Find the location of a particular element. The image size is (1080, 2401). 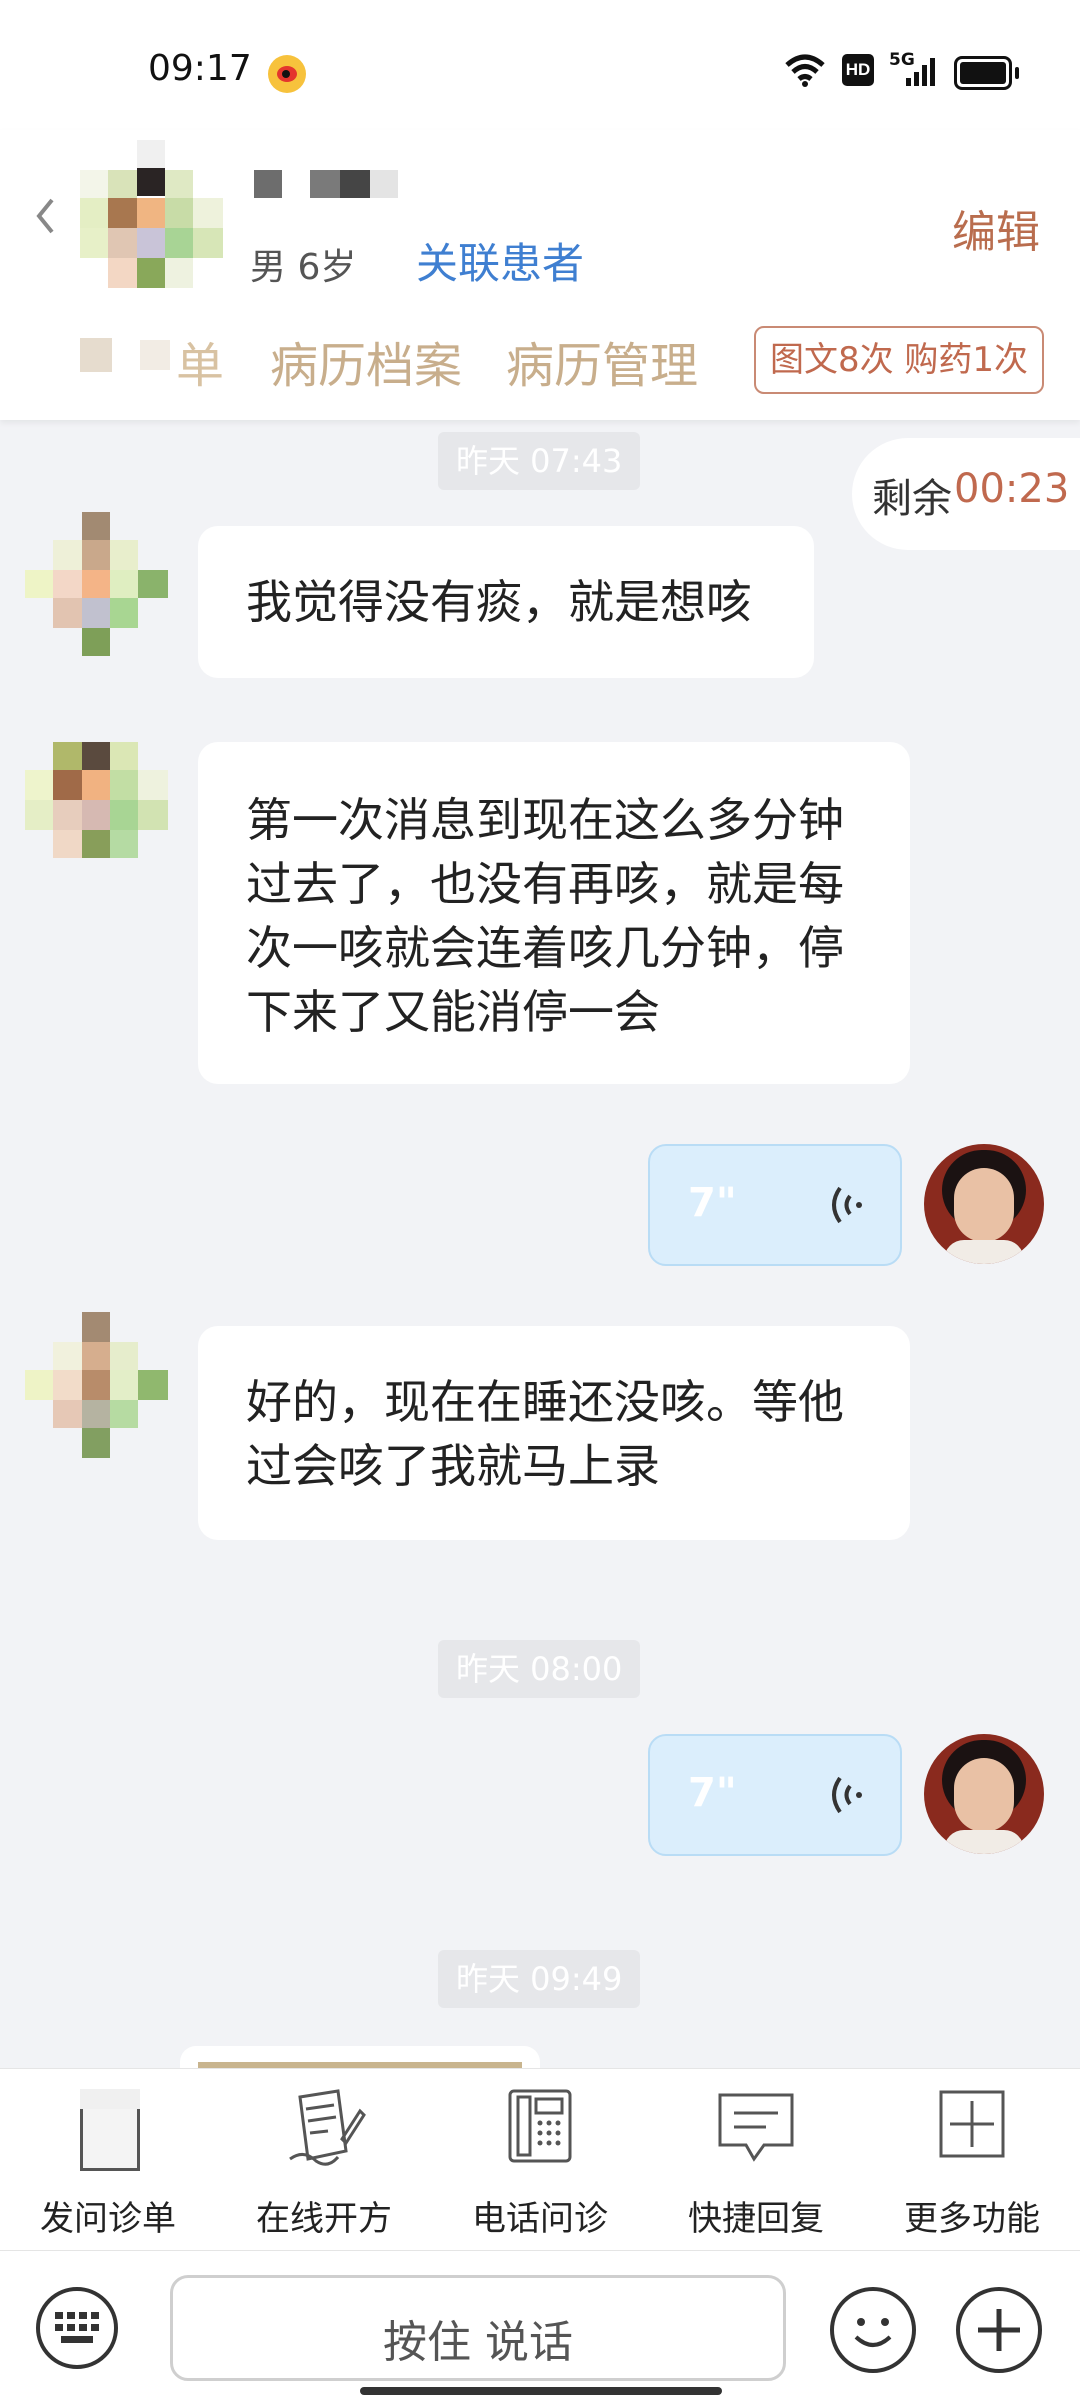

toolbar-label: 快捷回复 is located at coordinates (756, 2219).